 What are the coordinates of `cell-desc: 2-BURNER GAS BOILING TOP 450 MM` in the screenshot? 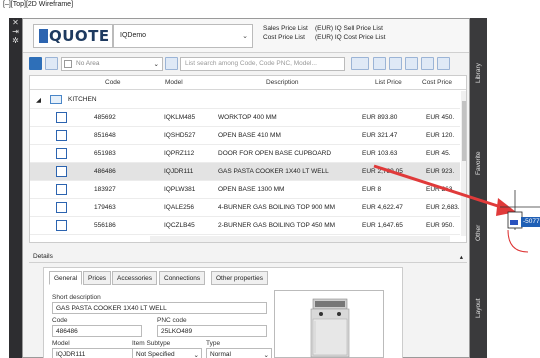 It's located at (277, 225).